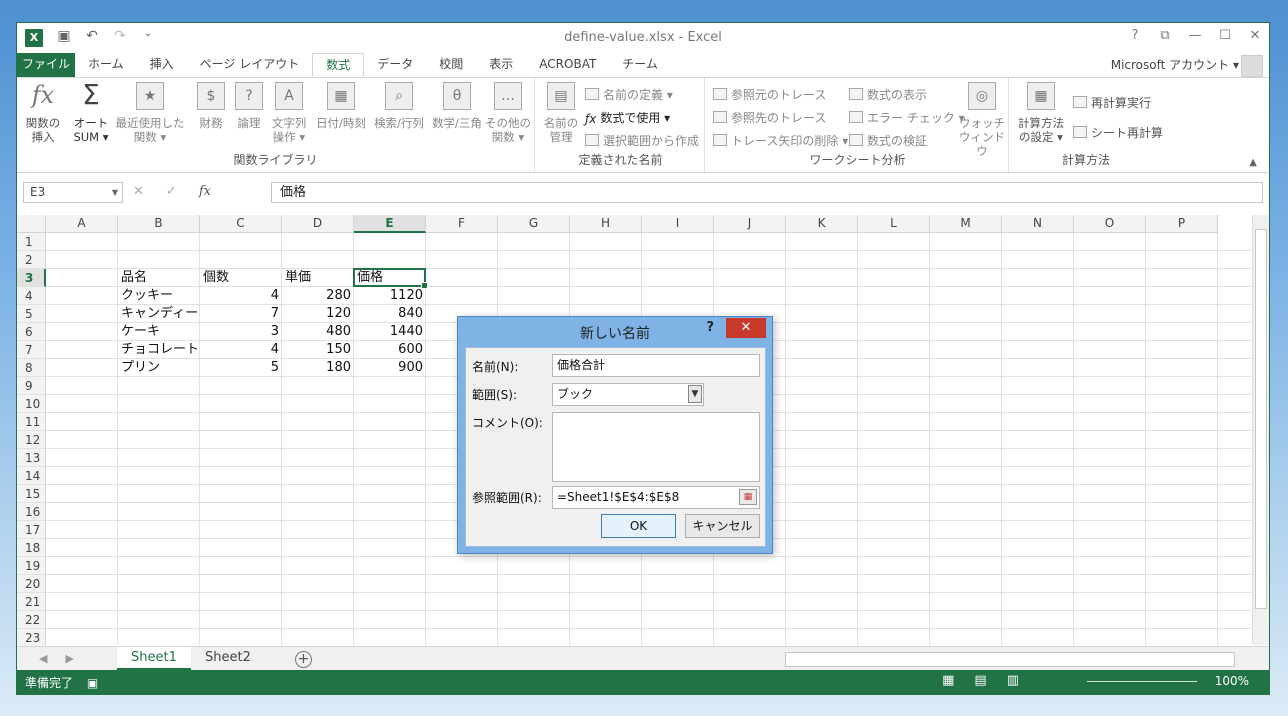  I want to click on cell-e6: 1440, so click(390, 332).